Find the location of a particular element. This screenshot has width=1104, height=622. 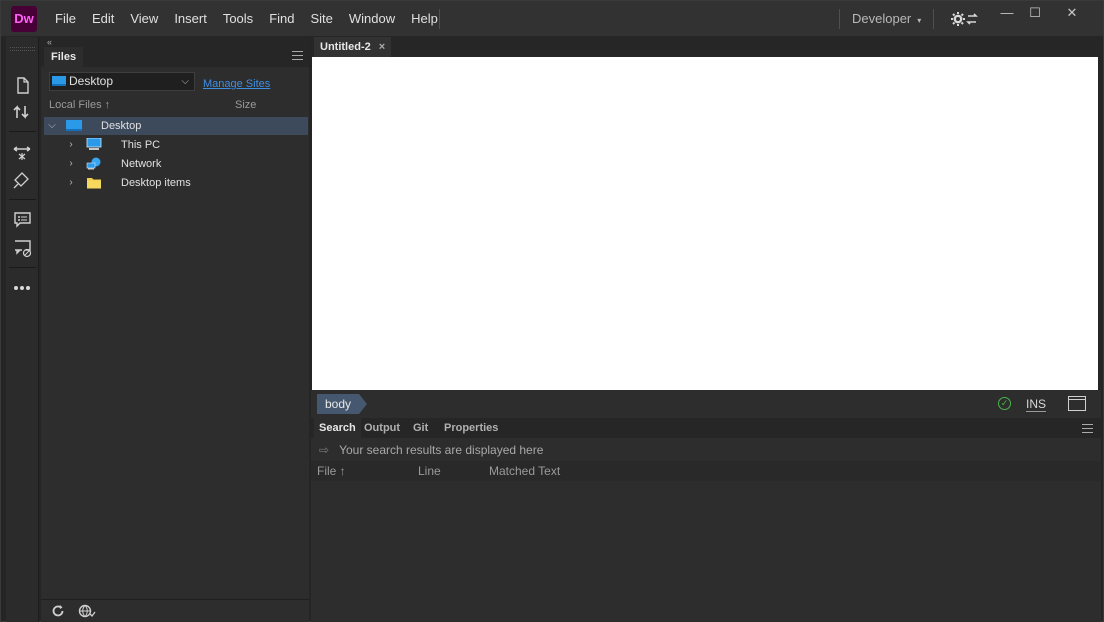

workspace-divider is located at coordinates (839, 19).